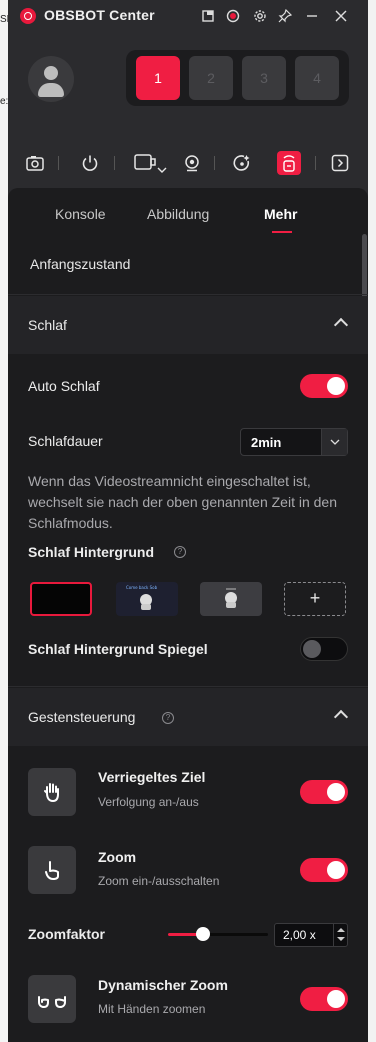  Describe the element at coordinates (341, 939) in the screenshot. I see `stepper-down-icon` at that location.